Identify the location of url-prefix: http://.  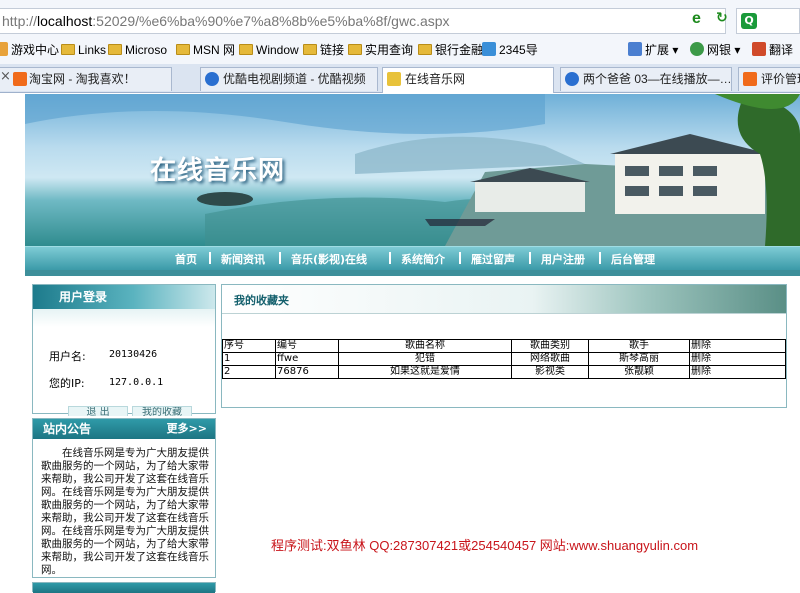
(20, 21).